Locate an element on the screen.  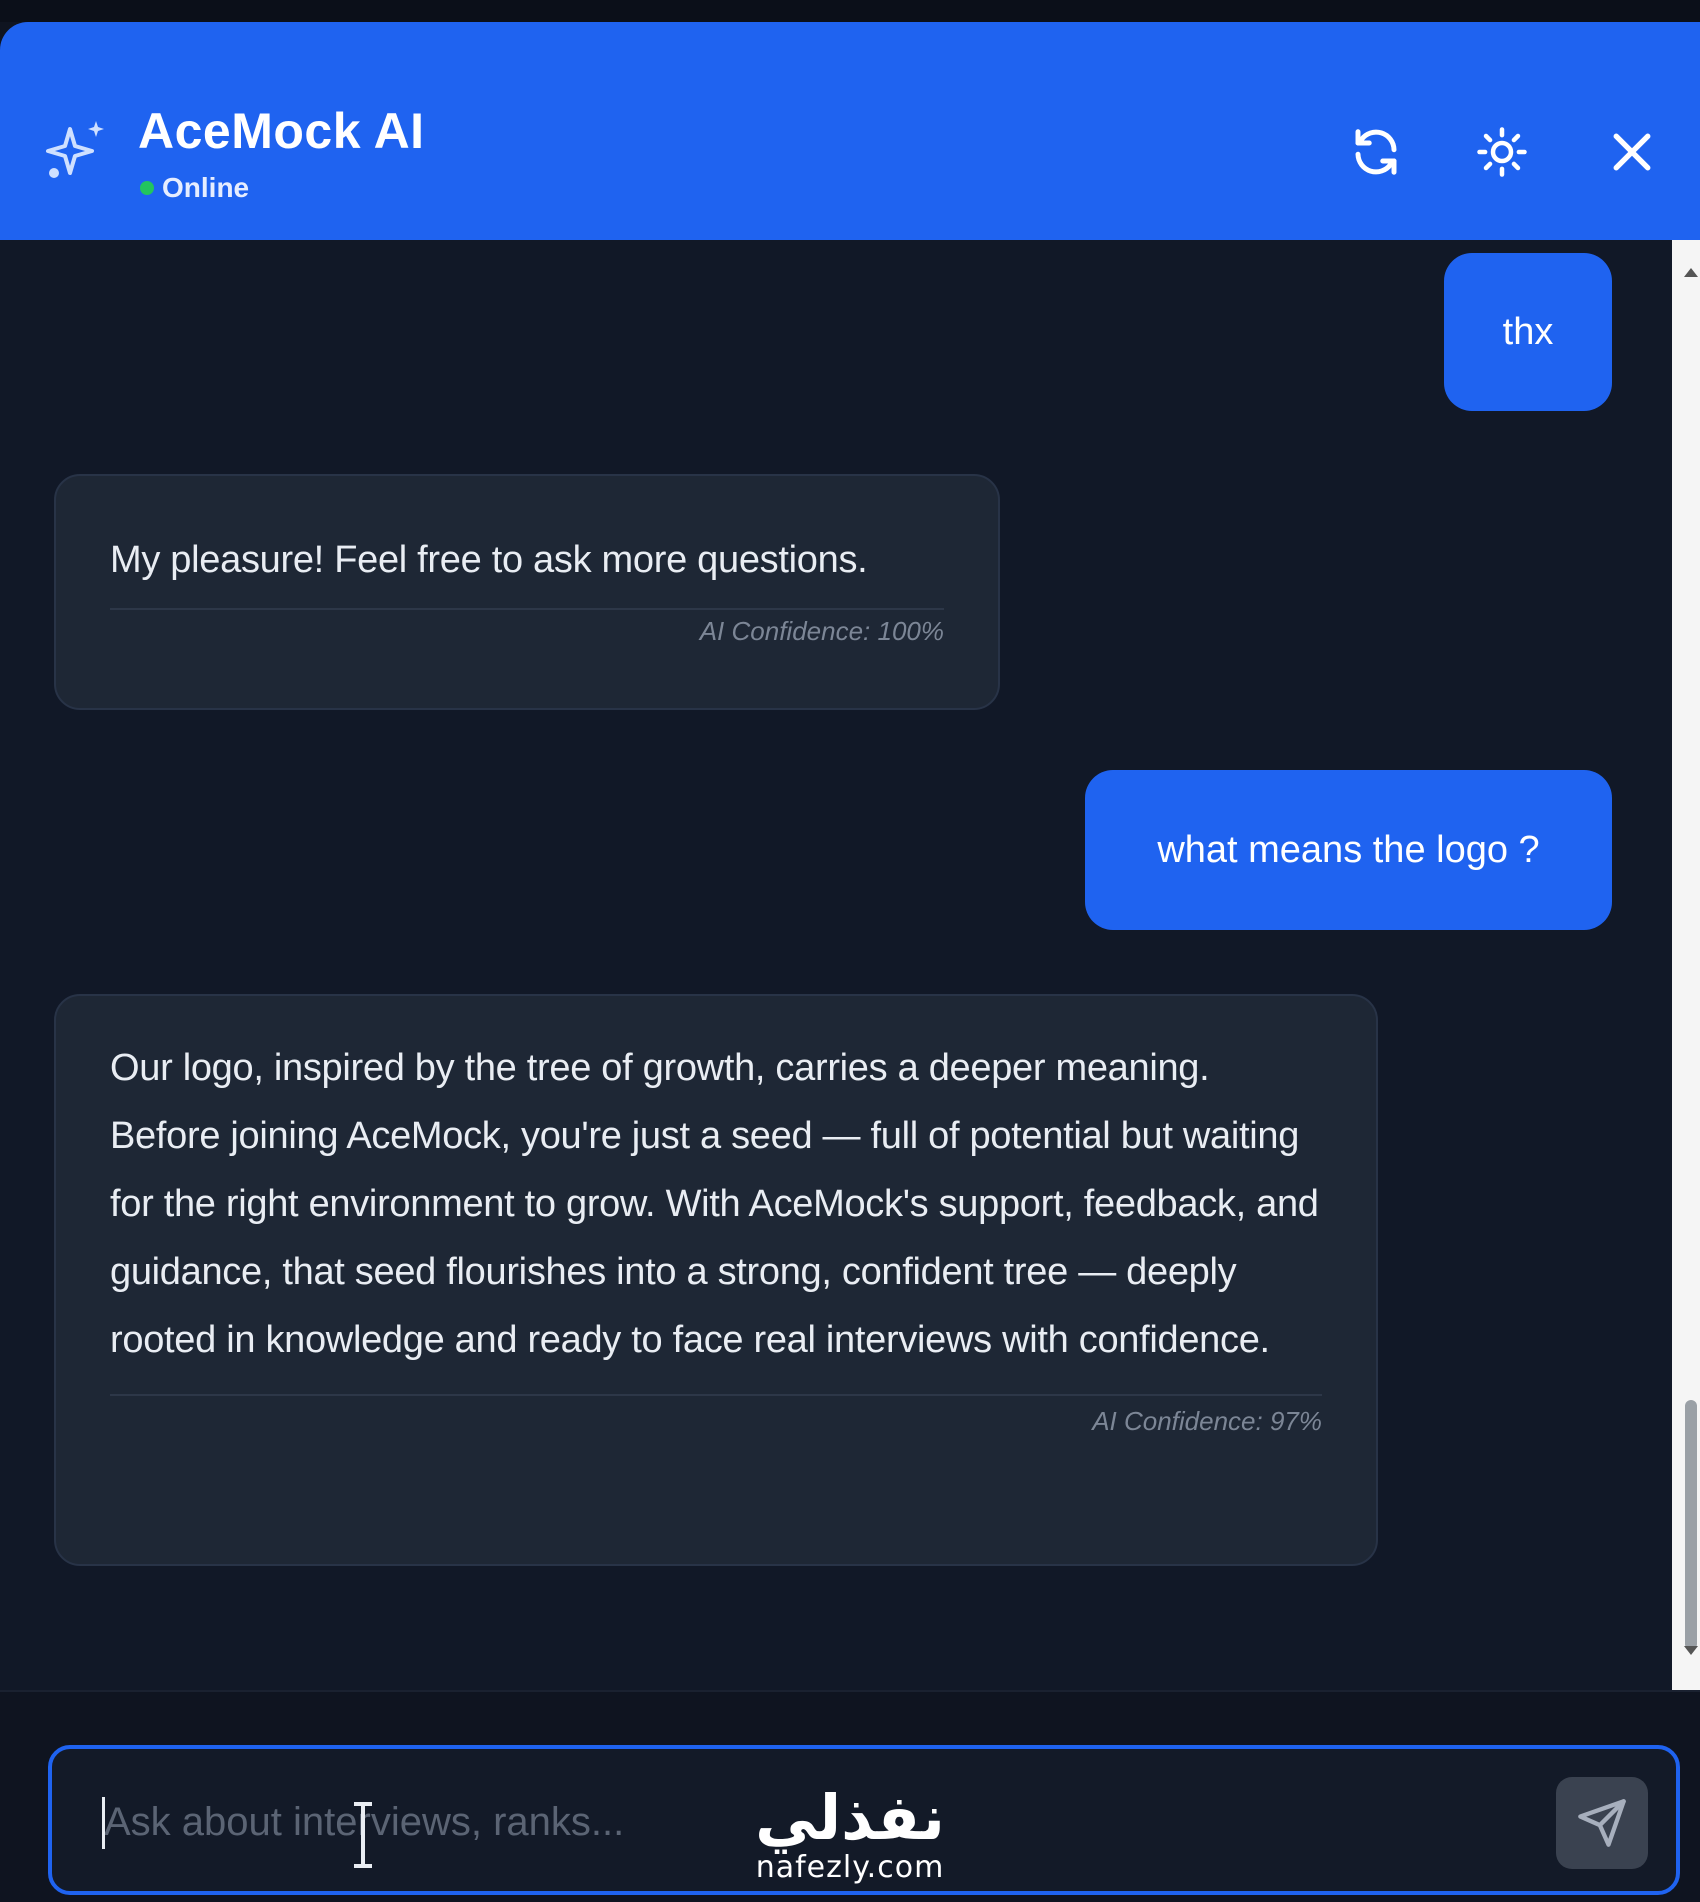
user-message-text: what means the logo ? is located at coordinates (1348, 849).